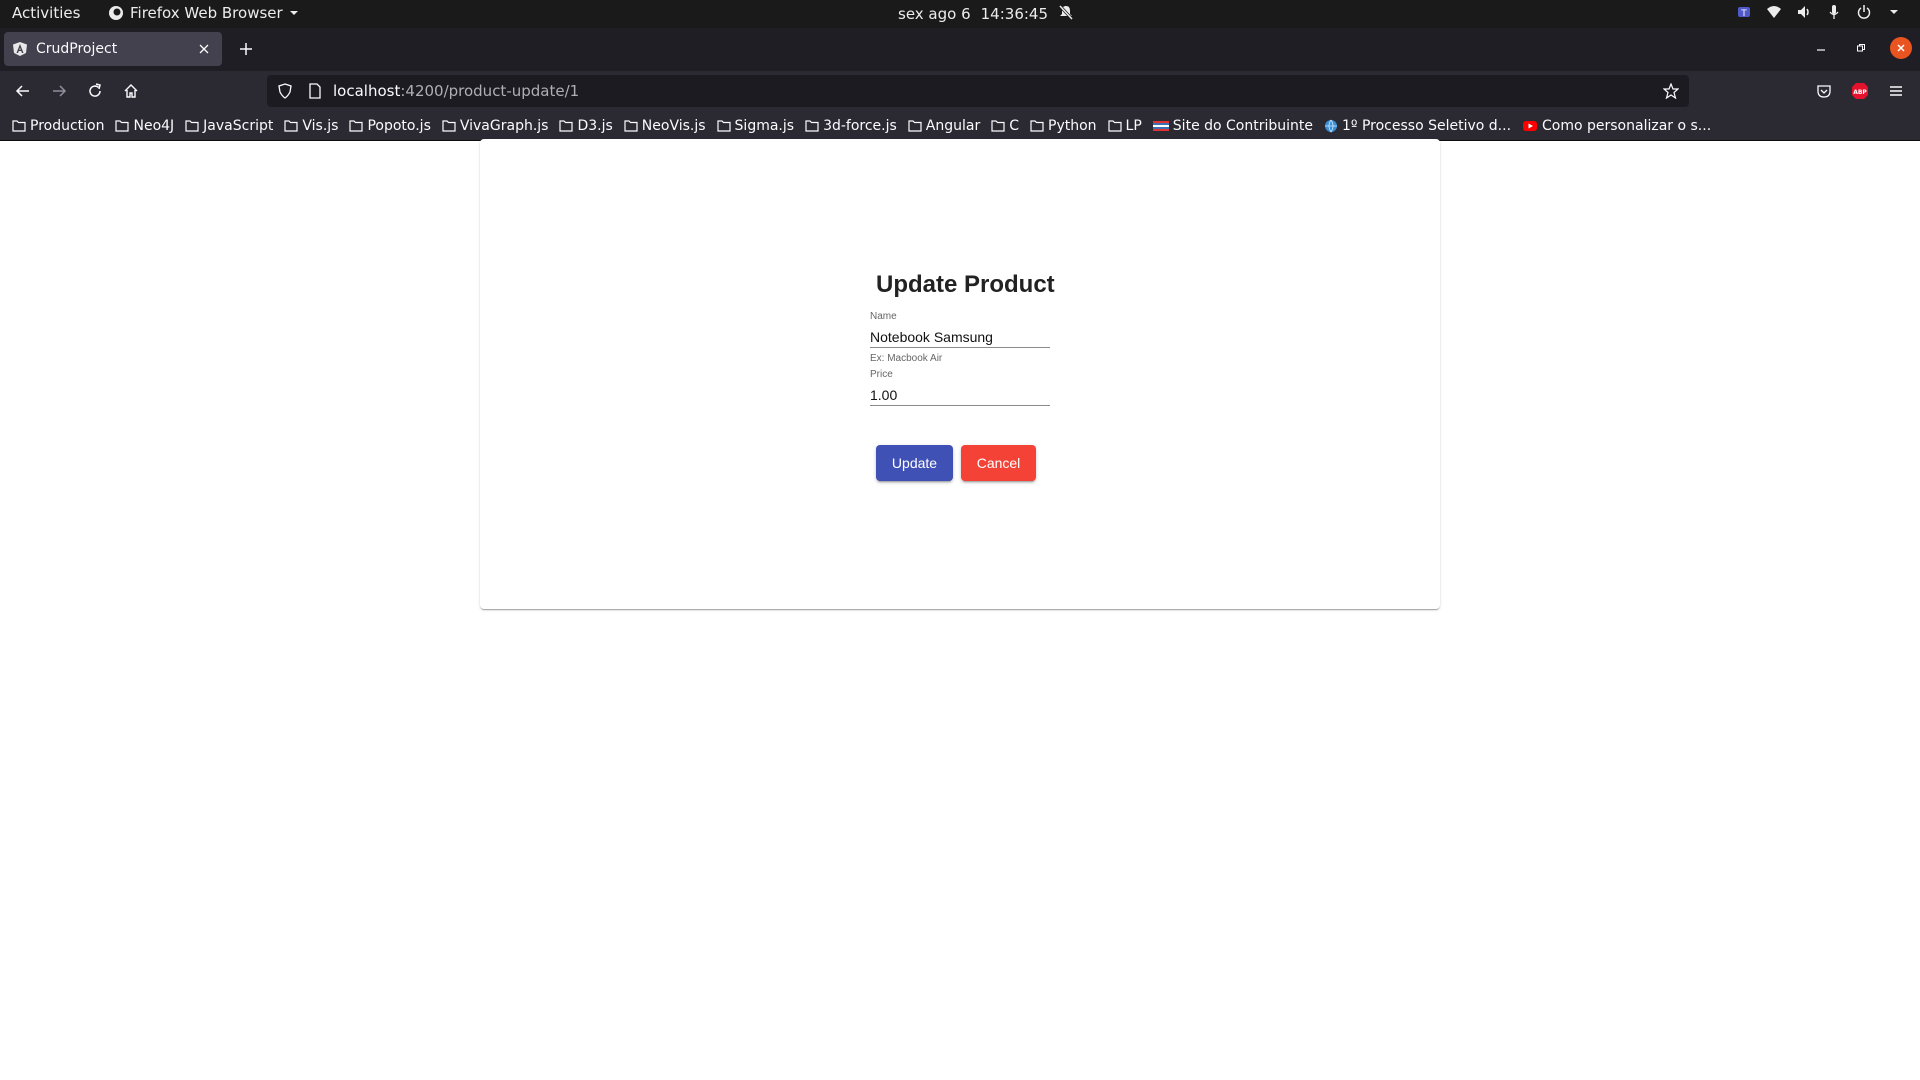 Image resolution: width=1920 pixels, height=1080 pixels. Describe the element at coordinates (914, 463) in the screenshot. I see `update-button: Update` at that location.